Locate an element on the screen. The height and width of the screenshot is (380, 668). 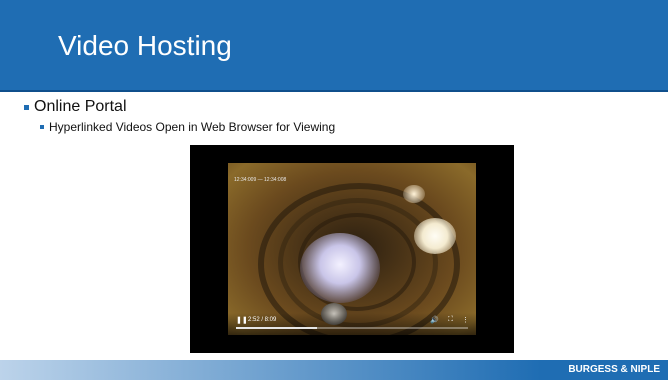
water-jet-glow is located at coordinates (340, 268).